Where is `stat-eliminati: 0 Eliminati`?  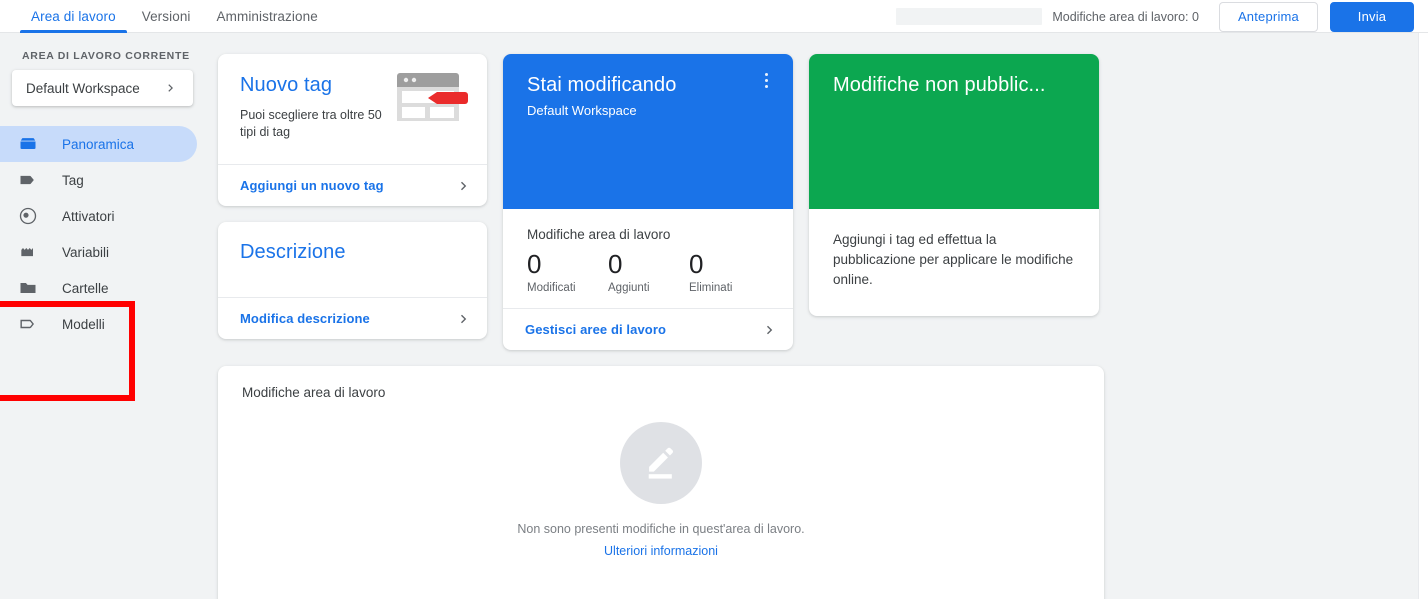 stat-eliminati: 0 Eliminati is located at coordinates (729, 271).